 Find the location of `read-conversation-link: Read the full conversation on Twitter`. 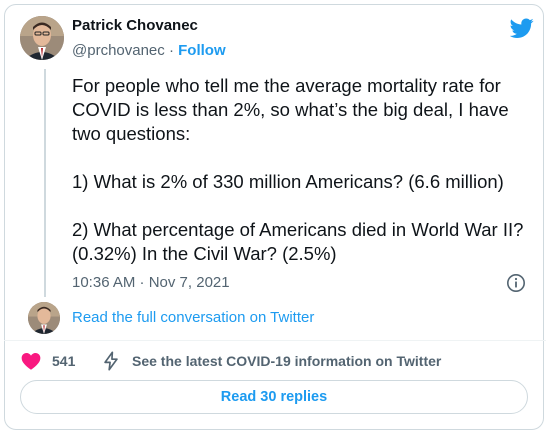

read-conversation-link: Read the full conversation on Twitter is located at coordinates (193, 317).